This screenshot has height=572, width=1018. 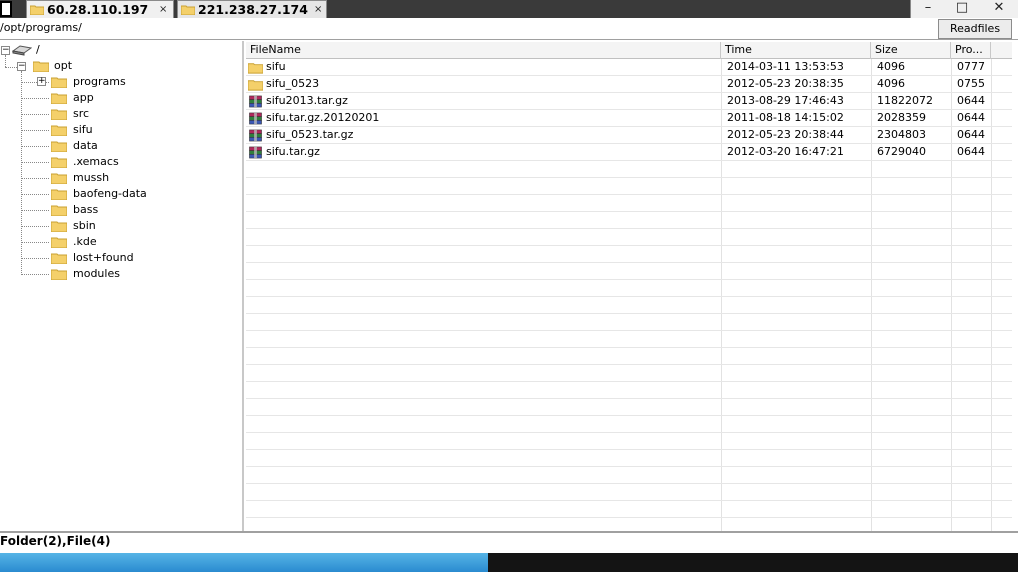 What do you see at coordinates (971, 83) in the screenshot?
I see `file-permission: 0755` at bounding box center [971, 83].